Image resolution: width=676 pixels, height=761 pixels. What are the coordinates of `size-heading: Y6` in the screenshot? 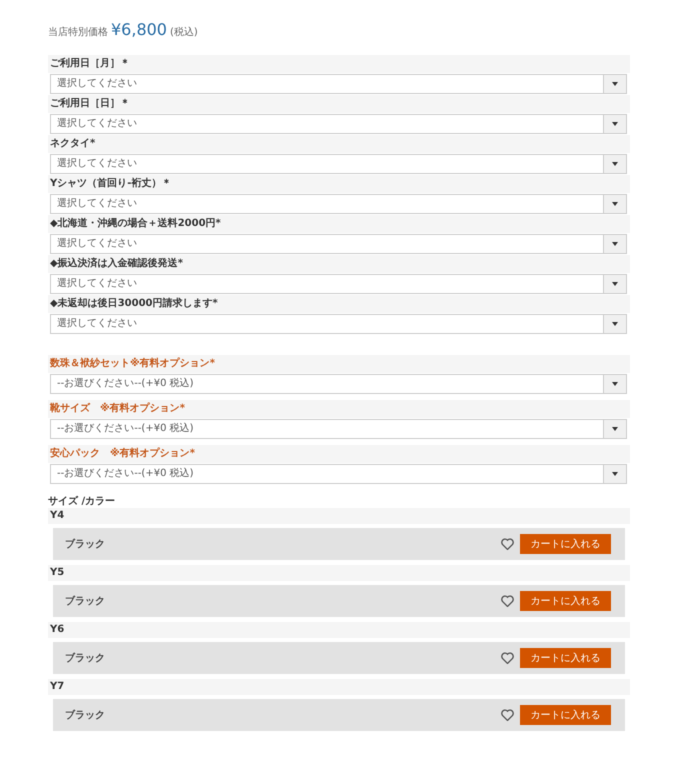 It's located at (339, 630).